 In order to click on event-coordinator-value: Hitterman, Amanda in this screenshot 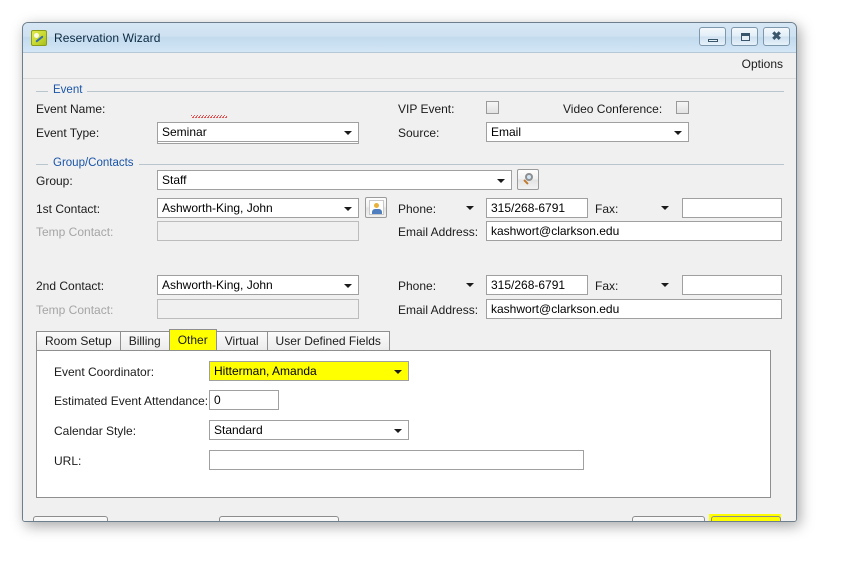, I will do `click(265, 371)`.